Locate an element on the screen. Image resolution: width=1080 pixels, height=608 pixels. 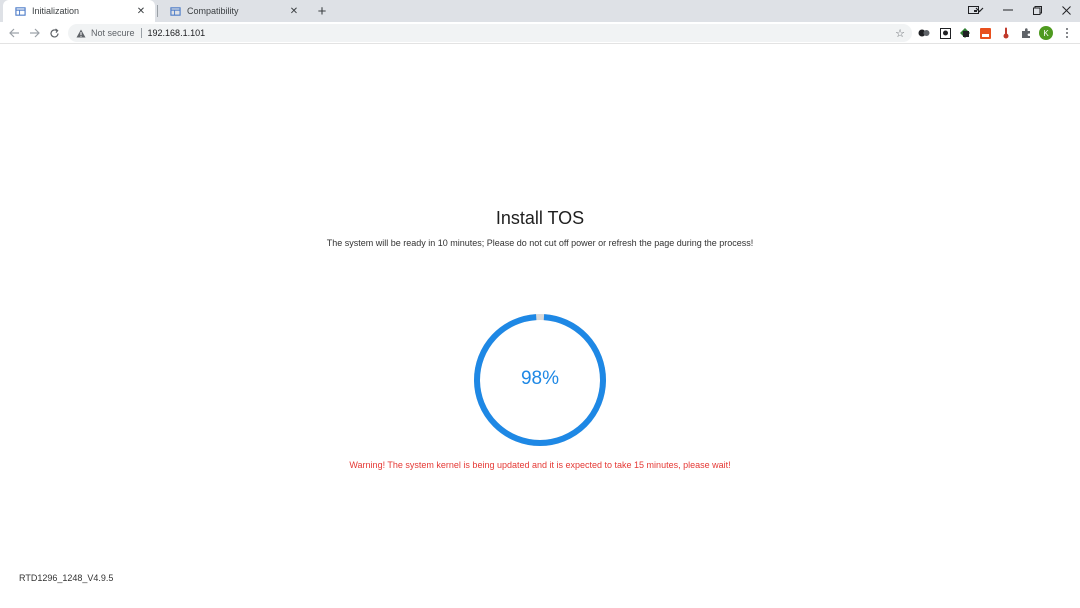
arrow-right-icon is located at coordinates (34, 33).